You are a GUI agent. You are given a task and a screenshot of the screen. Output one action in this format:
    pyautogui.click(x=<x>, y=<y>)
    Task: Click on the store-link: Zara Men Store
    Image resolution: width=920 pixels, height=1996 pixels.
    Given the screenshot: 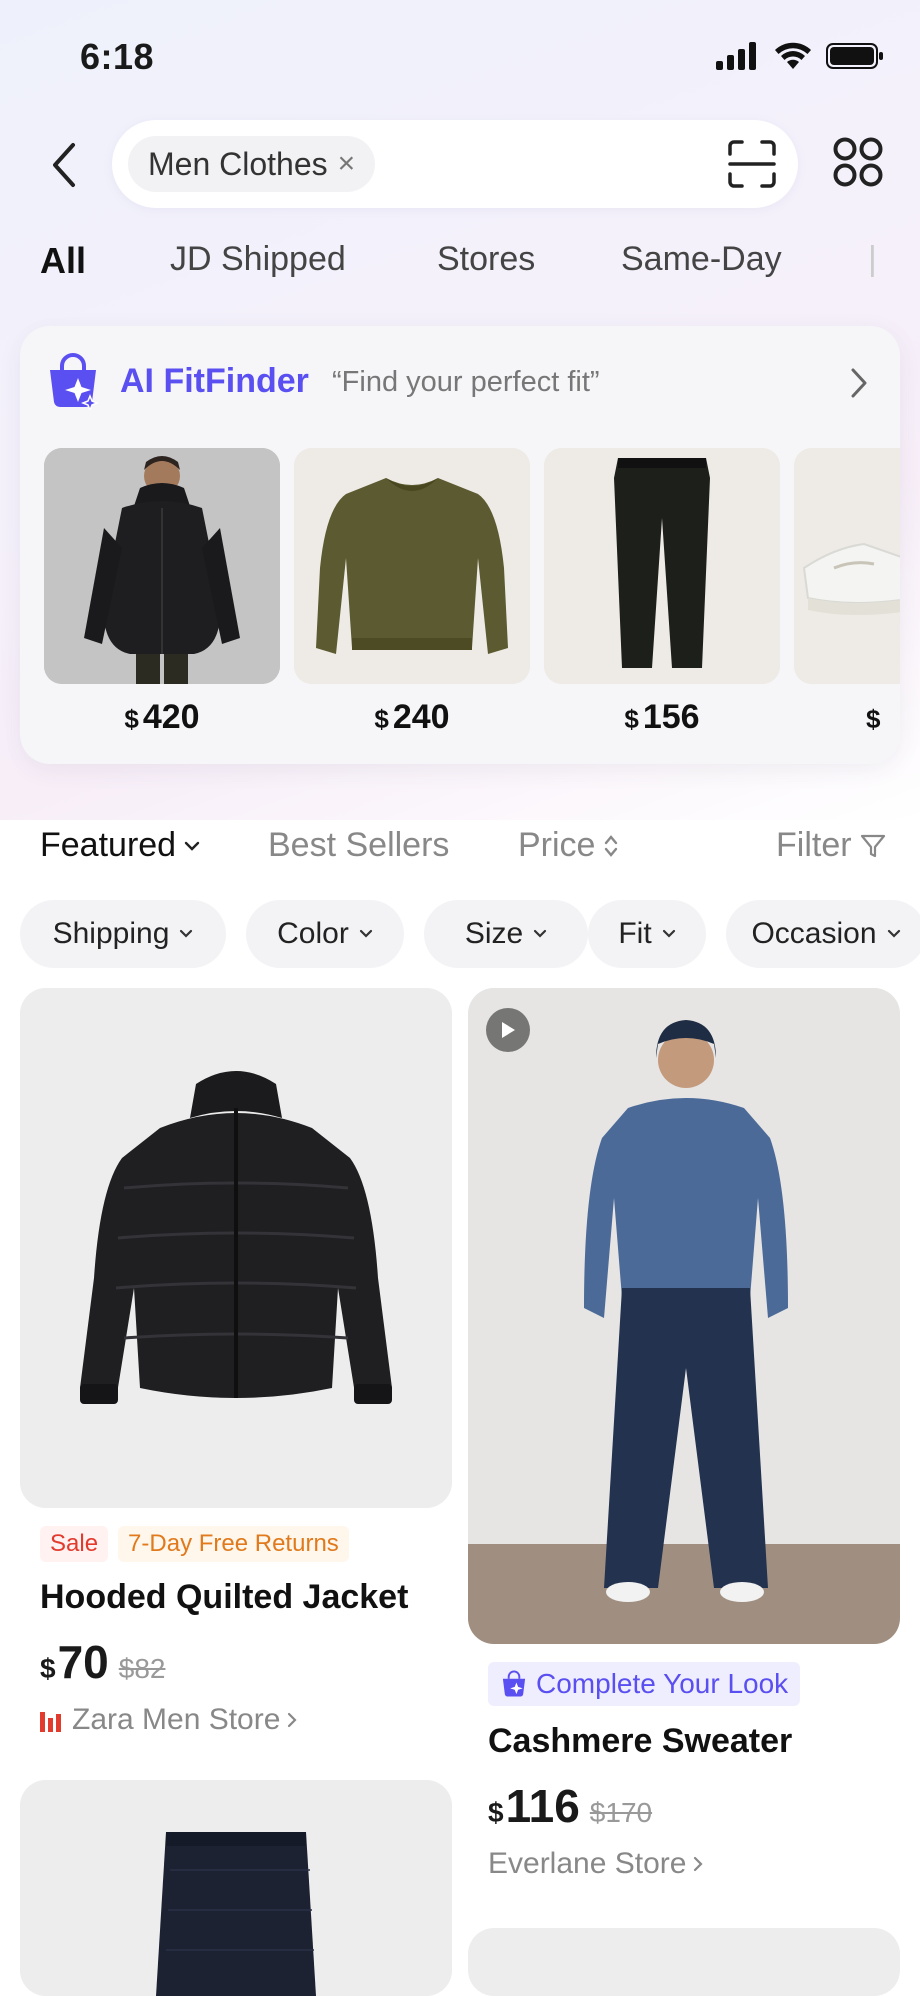 What is the action you would take?
    pyautogui.click(x=236, y=1720)
    